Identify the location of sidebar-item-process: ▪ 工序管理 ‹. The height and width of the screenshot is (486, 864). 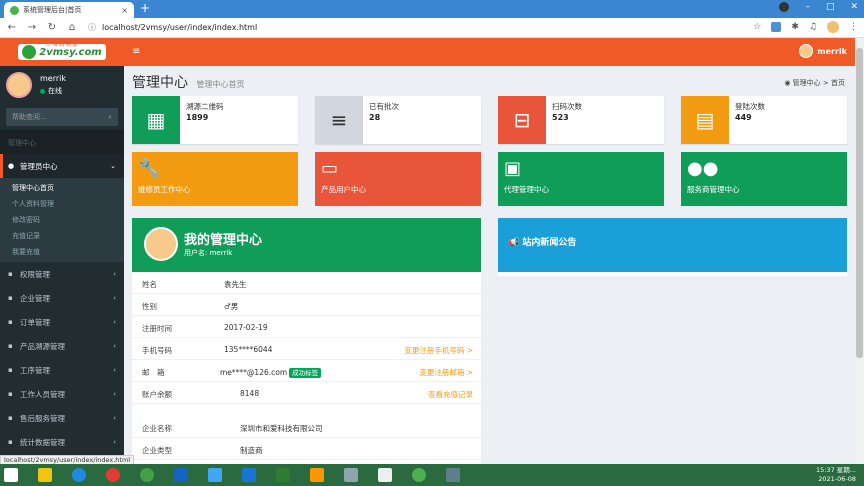
(62, 370).